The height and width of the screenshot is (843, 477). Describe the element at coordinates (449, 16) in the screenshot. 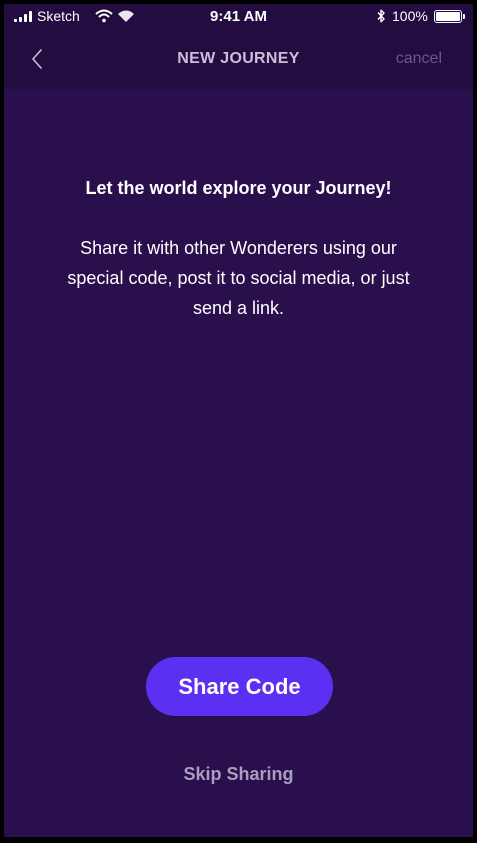

I see `battery-icon` at that location.